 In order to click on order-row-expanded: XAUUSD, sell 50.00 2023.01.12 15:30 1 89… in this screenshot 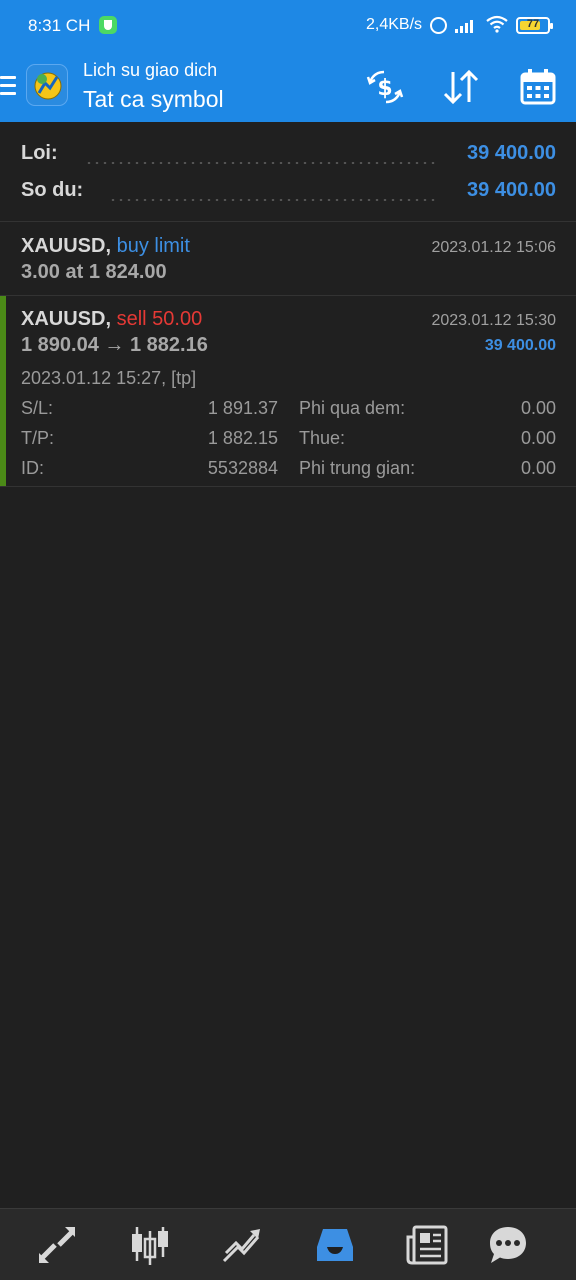, I will do `click(288, 391)`.